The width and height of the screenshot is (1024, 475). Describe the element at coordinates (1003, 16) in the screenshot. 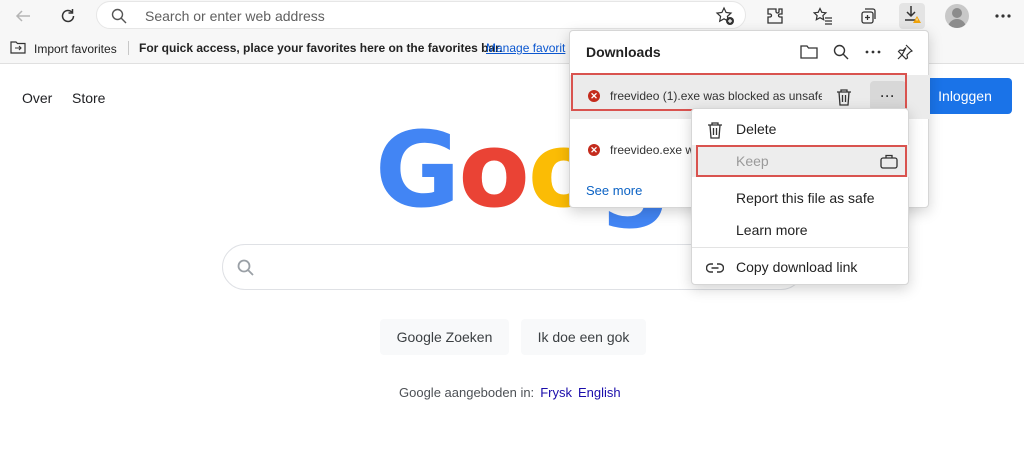

I see `settings-more-icon` at that location.